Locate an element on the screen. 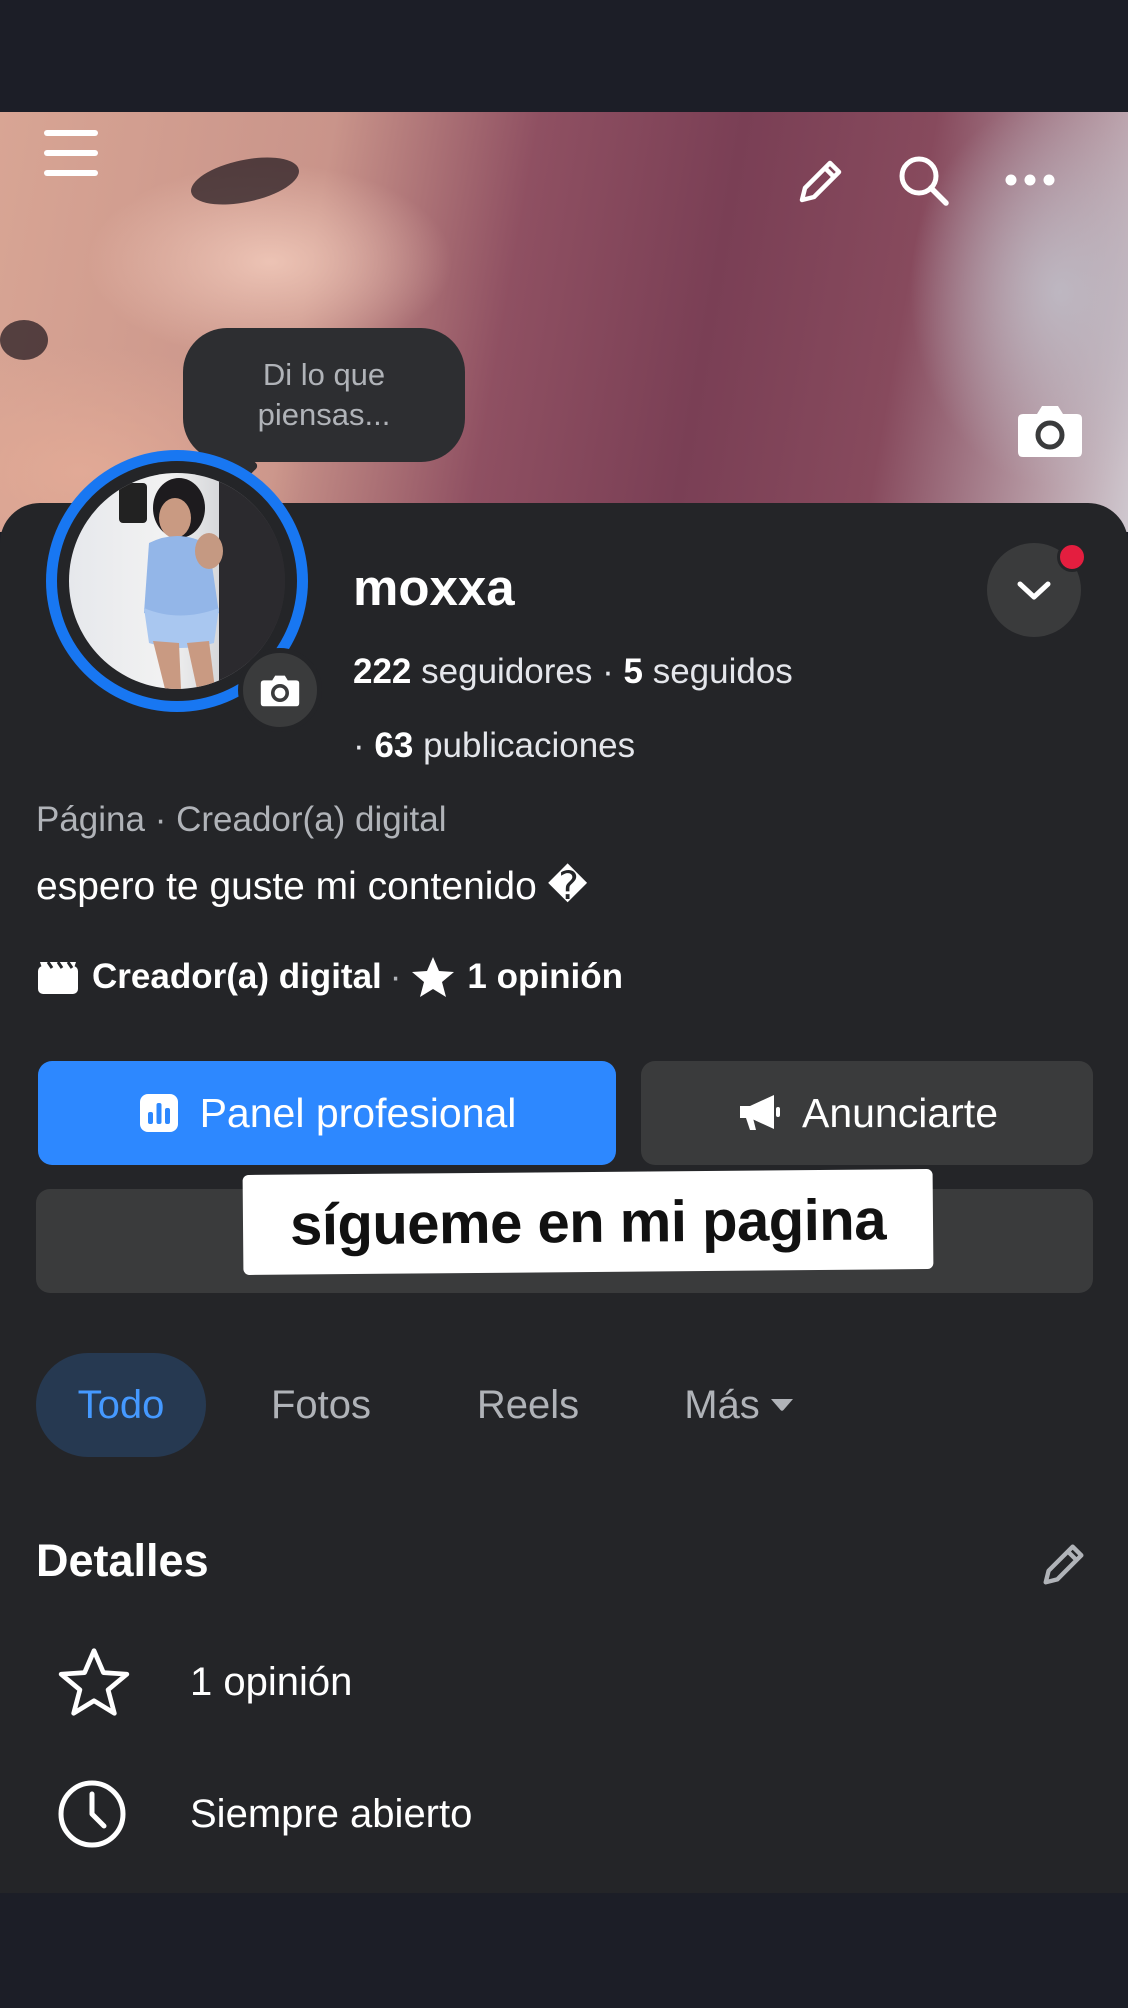  notification-dot is located at coordinates (1072, 557).